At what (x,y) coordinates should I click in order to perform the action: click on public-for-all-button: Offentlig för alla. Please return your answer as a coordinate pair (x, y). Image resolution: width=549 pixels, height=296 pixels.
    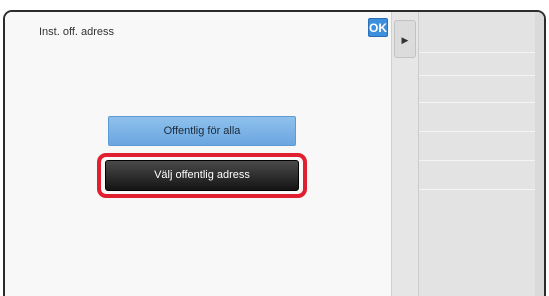
    Looking at the image, I should click on (202, 131).